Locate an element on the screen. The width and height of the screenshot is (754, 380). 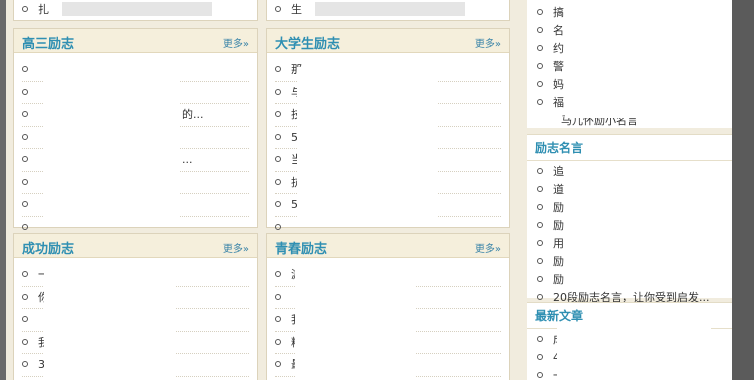
panel-header: 大学生励志 更多» is located at coordinates (388, 41).